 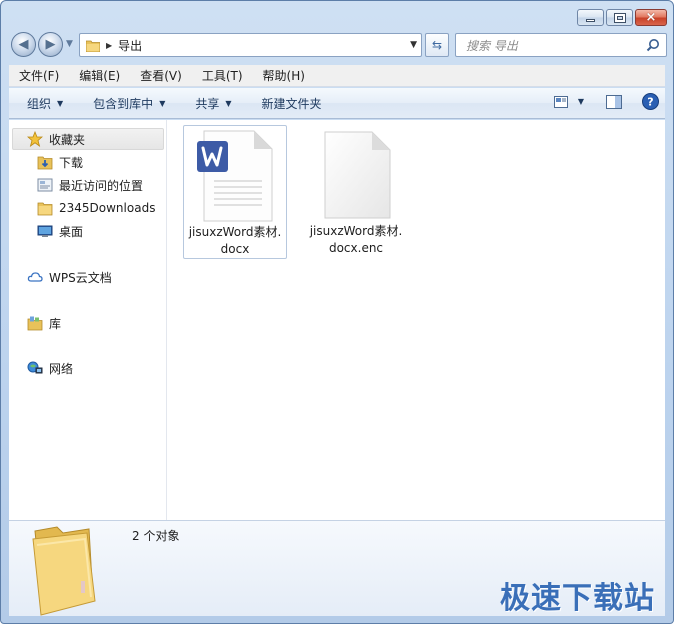 I want to click on menu-file: 文件(F), so click(x=39, y=75).